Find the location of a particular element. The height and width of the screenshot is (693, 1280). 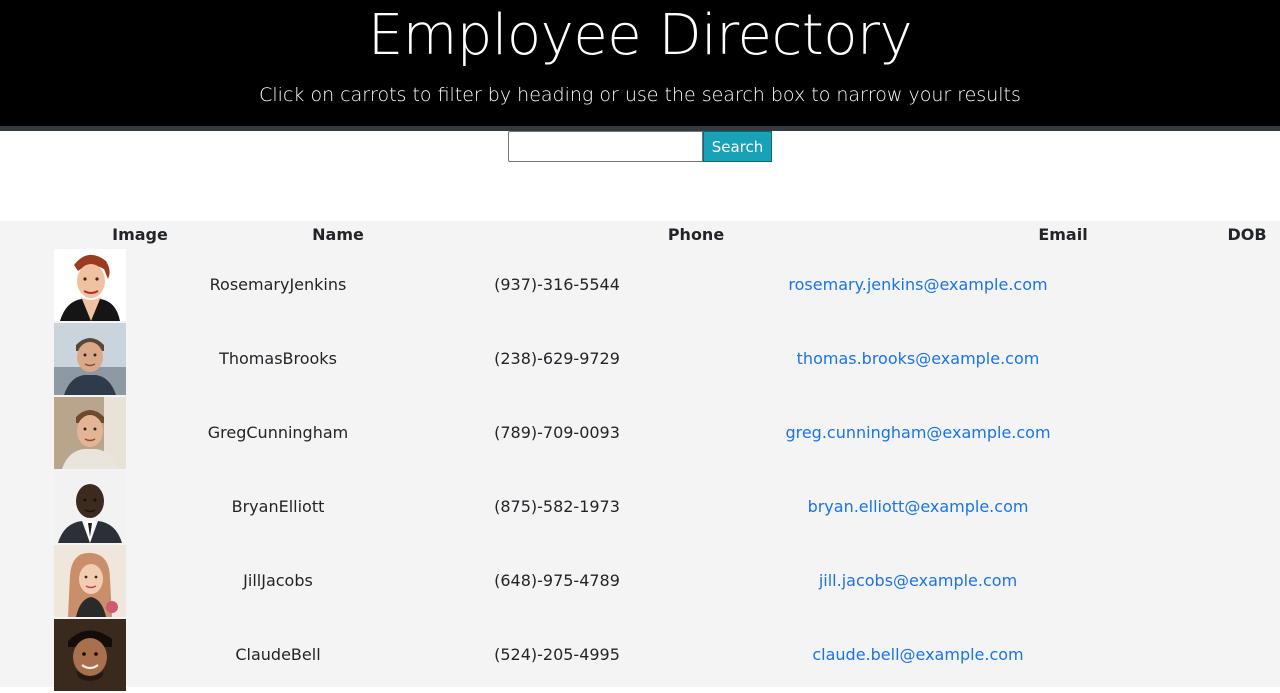

employee-phone: (648)-975-4789 is located at coordinates (557, 580).